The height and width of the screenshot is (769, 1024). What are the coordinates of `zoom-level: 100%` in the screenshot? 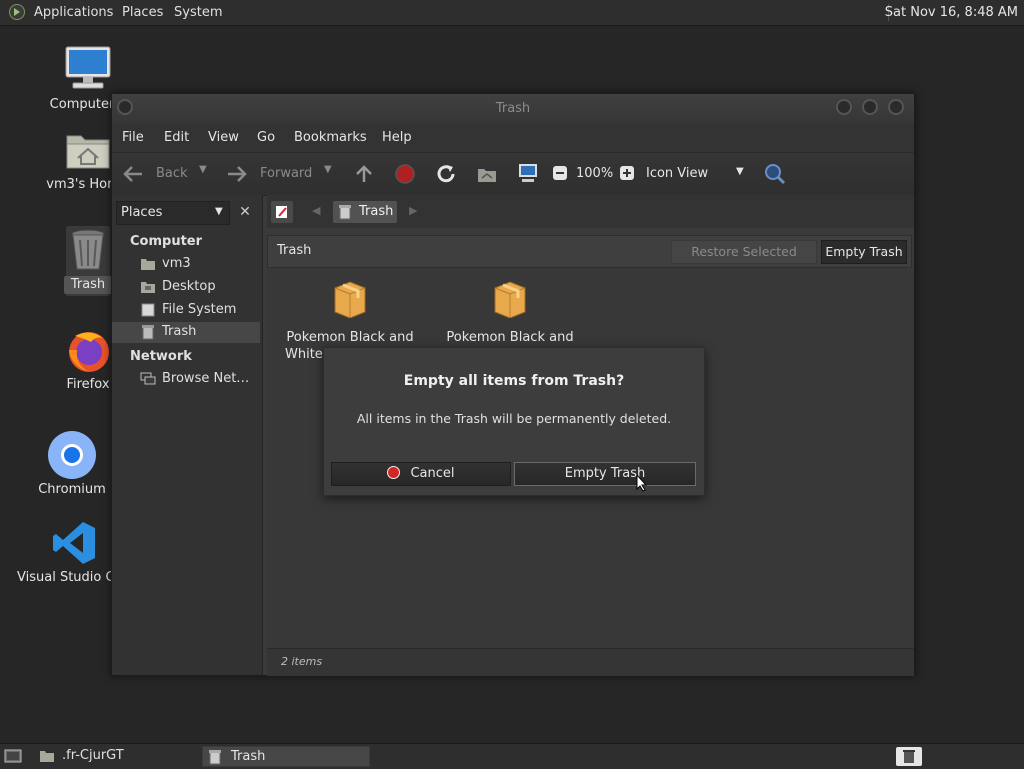 It's located at (594, 173).